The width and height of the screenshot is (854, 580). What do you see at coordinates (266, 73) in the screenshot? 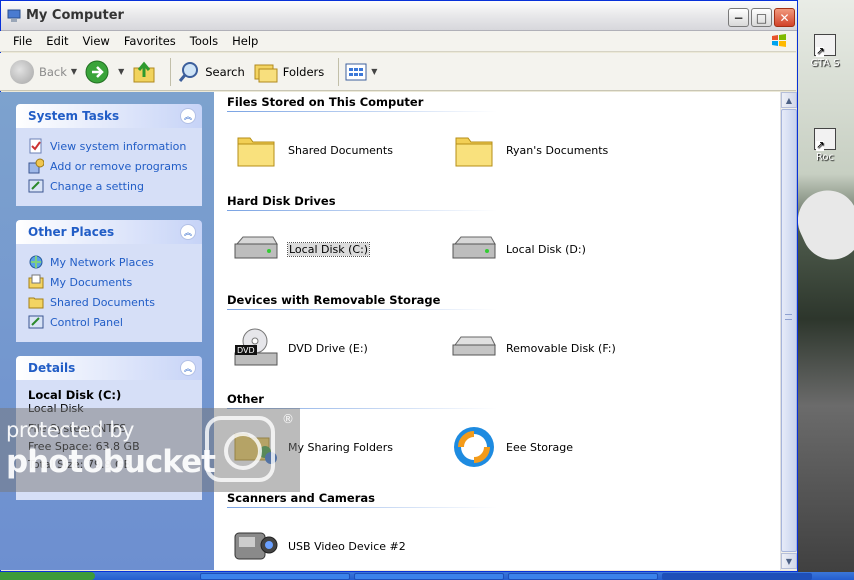
I see `folders-icon` at bounding box center [266, 73].